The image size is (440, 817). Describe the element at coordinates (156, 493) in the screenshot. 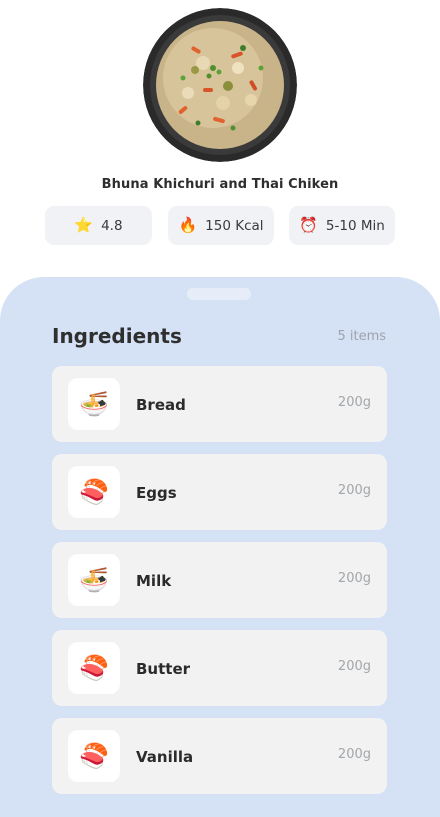

I see `ingredient-name: Eggs` at that location.